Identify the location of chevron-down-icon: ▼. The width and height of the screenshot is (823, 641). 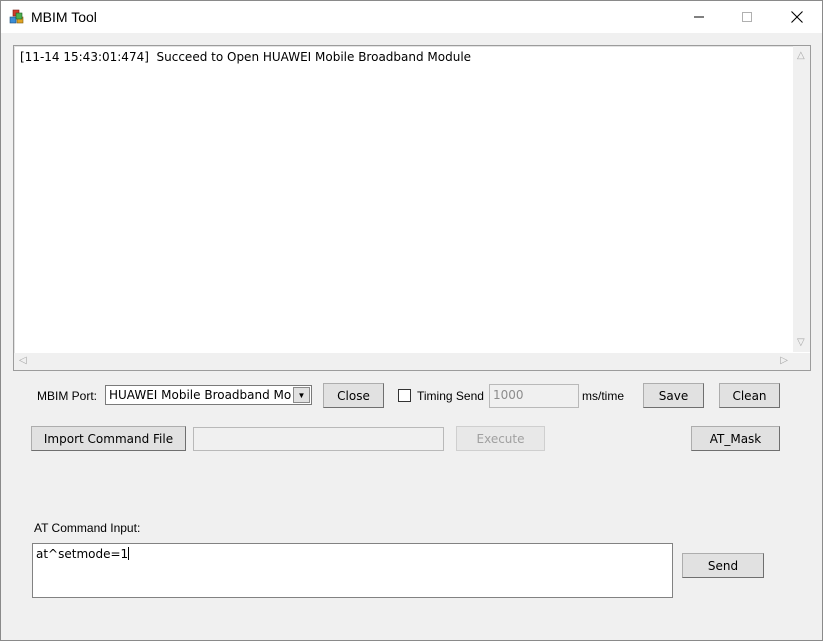
(301, 395).